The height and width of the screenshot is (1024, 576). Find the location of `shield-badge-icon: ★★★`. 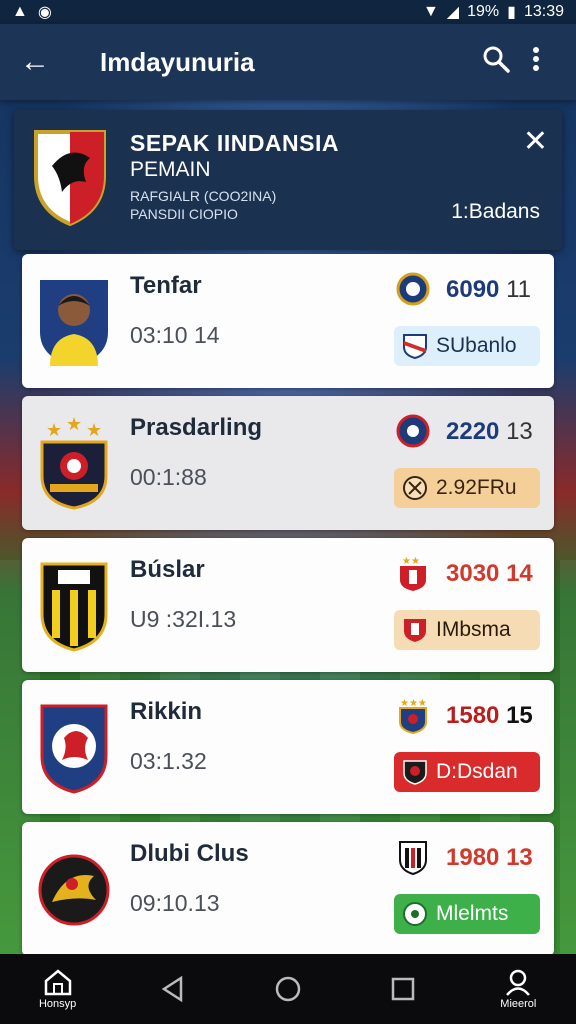

shield-badge-icon: ★★★ is located at coordinates (413, 716).